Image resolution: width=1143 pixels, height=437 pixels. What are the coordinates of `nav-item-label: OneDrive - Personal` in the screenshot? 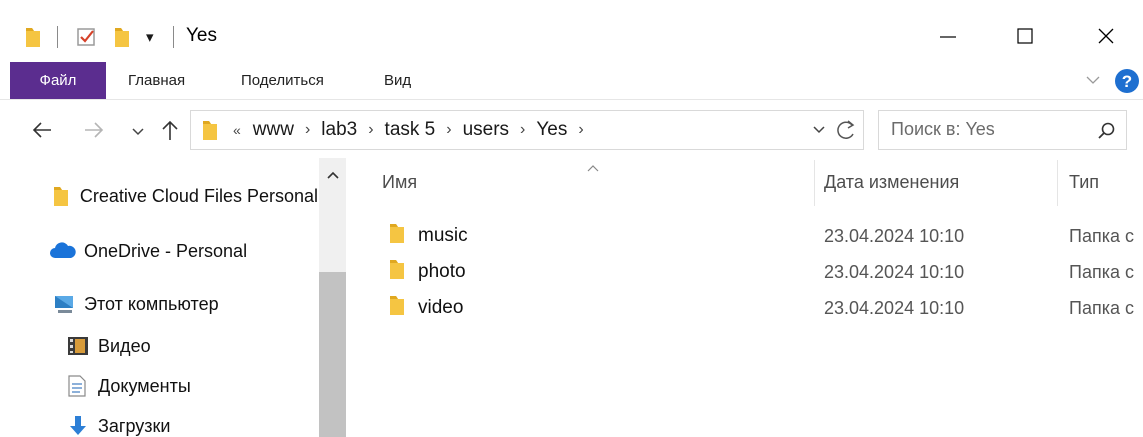 It's located at (166, 250).